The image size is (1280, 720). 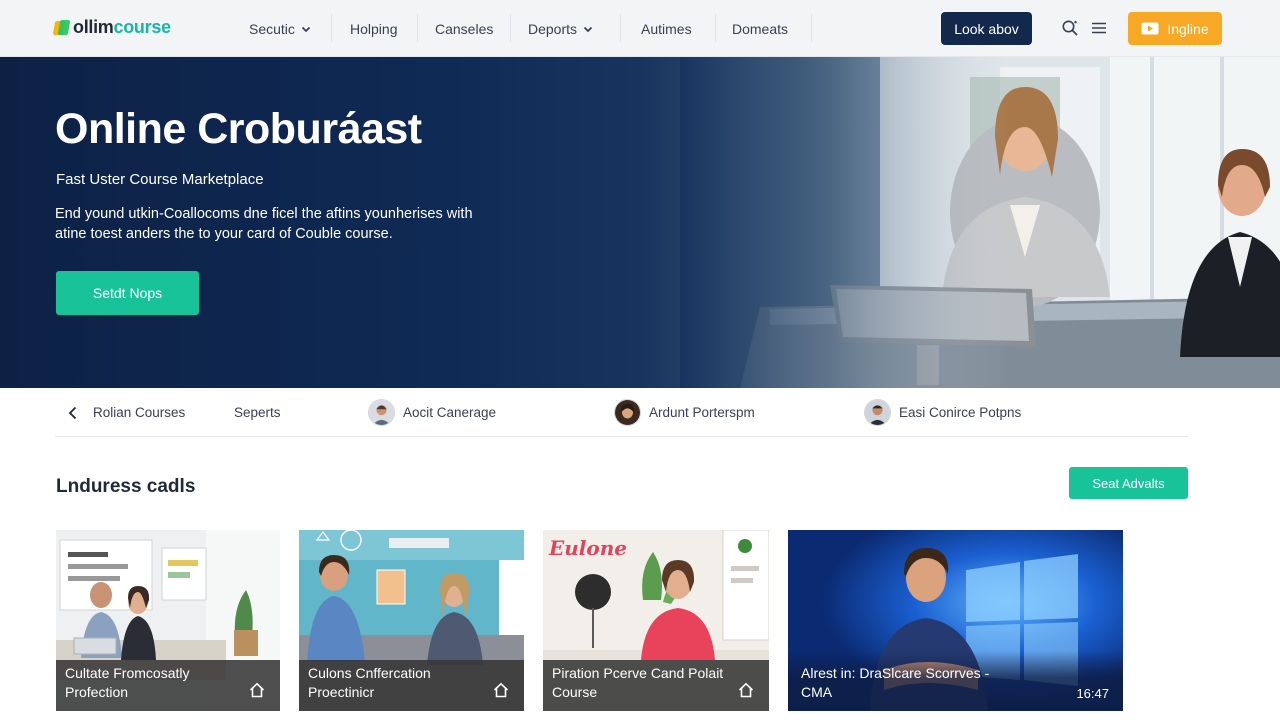 I want to click on play-icon, so click(x=1150, y=28).